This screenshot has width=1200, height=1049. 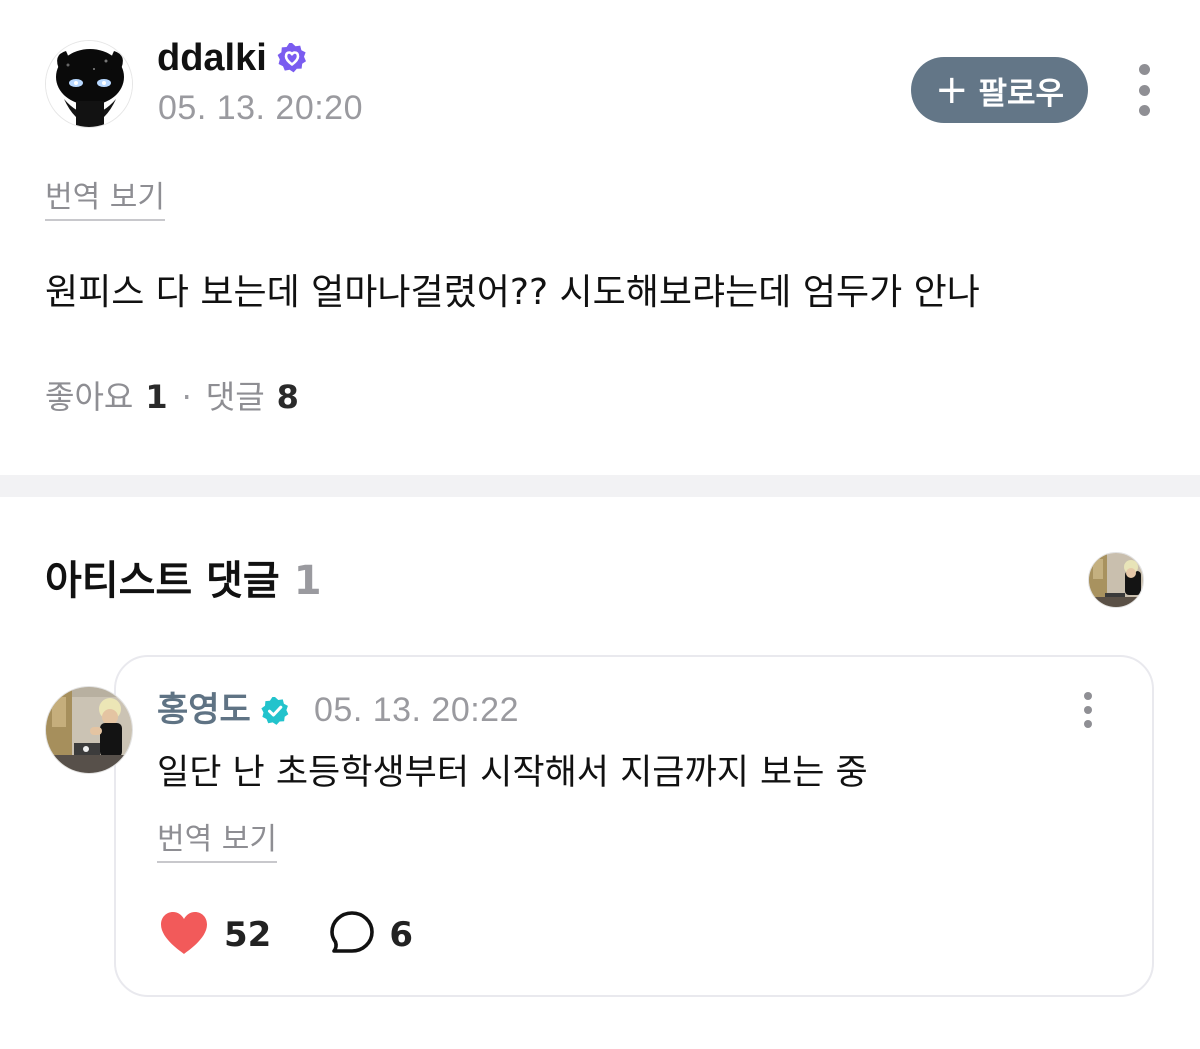 I want to click on comment-author-name: 홍영도, so click(x=224, y=710).